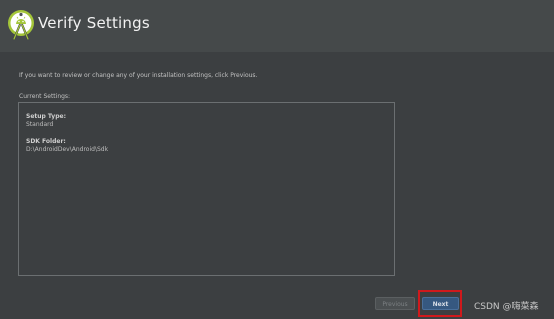 This screenshot has height=319, width=554. What do you see at coordinates (67, 149) in the screenshot?
I see `sdk-folder-value: D:\AndroidDev\Android\Sdk` at bounding box center [67, 149].